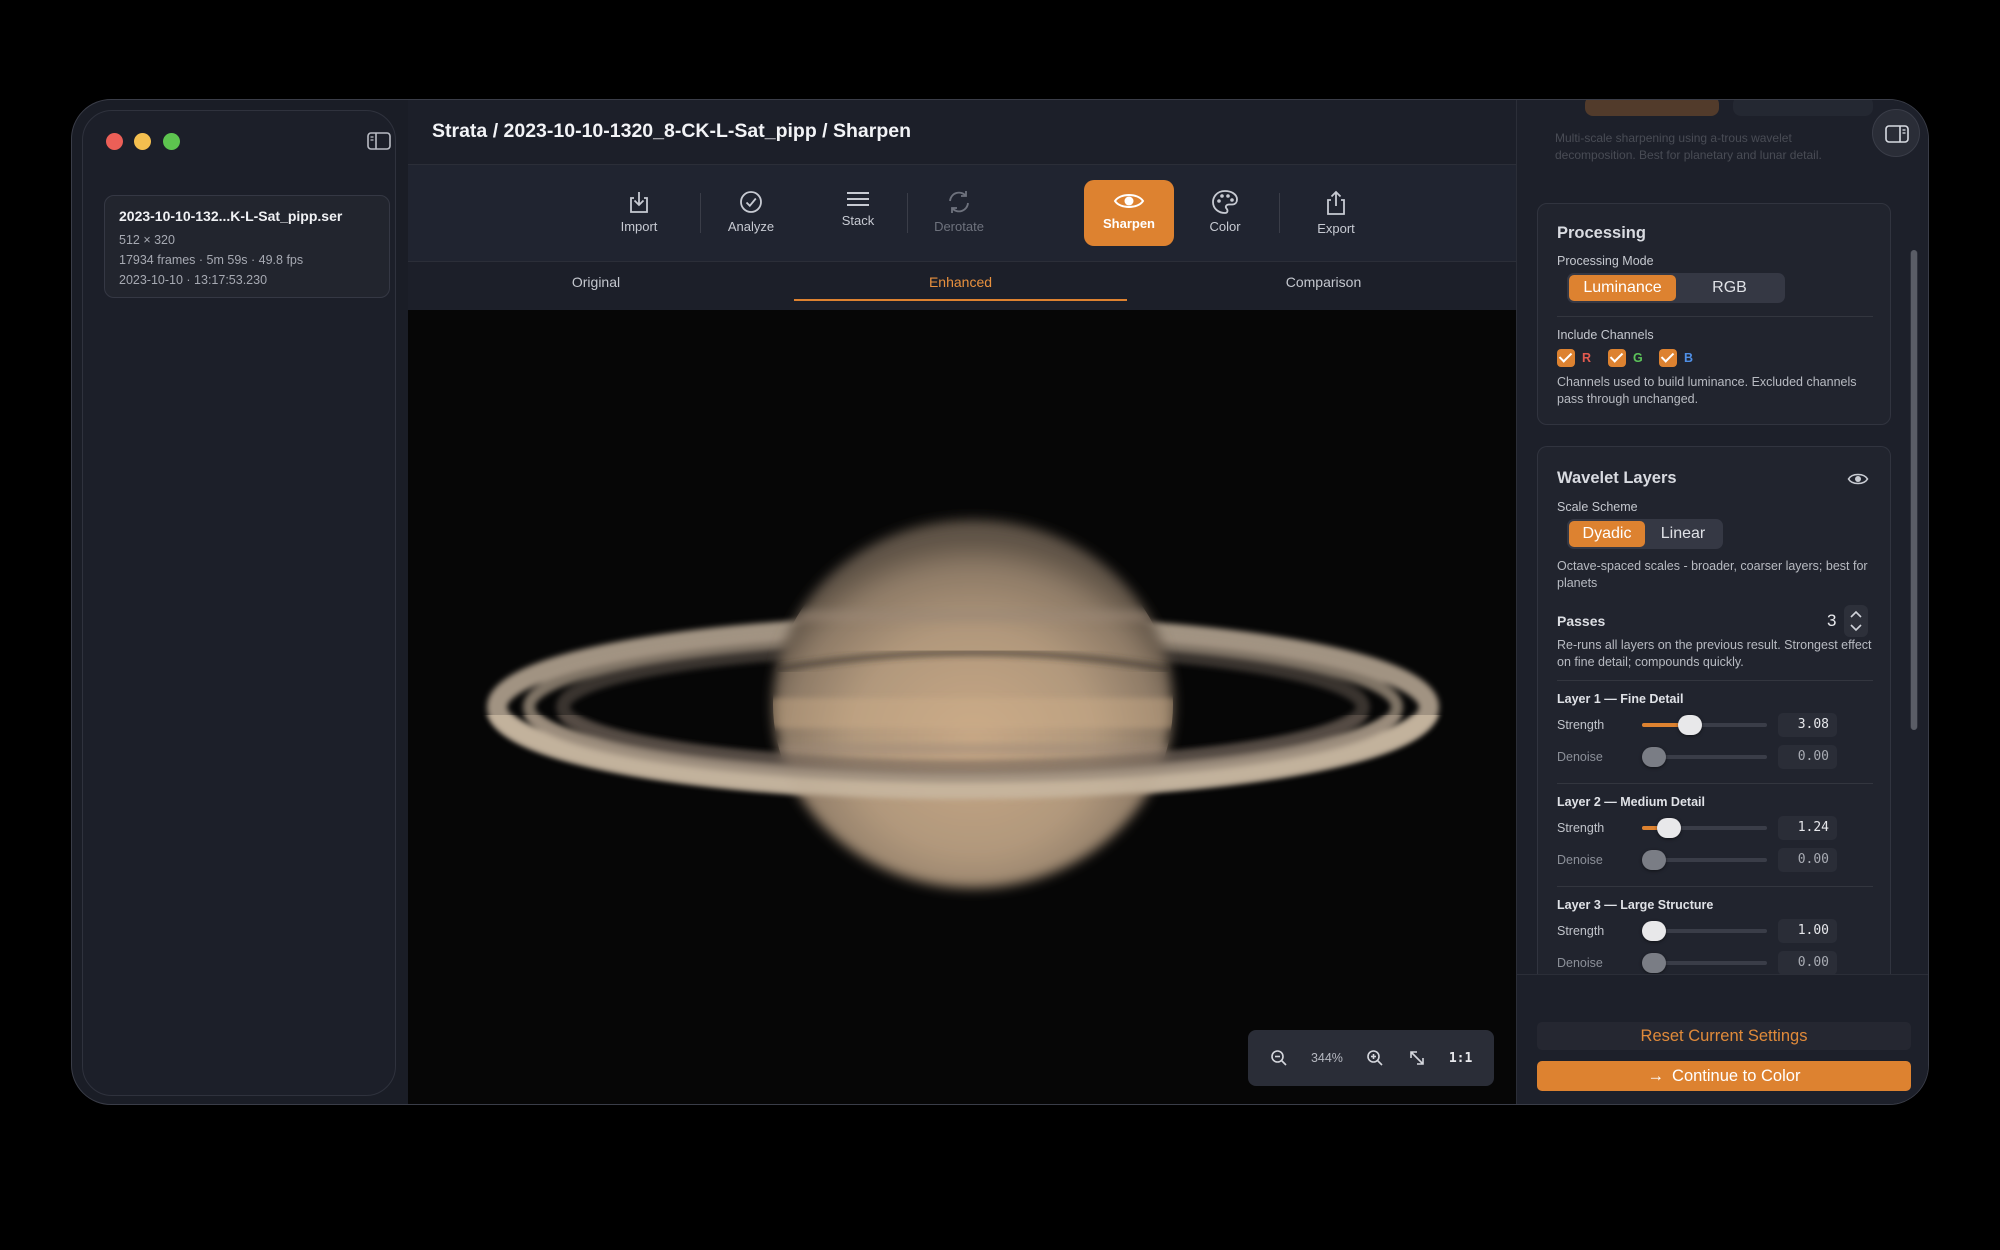  What do you see at coordinates (147, 240) in the screenshot?
I see `file-dimensions: 512 × 320` at bounding box center [147, 240].